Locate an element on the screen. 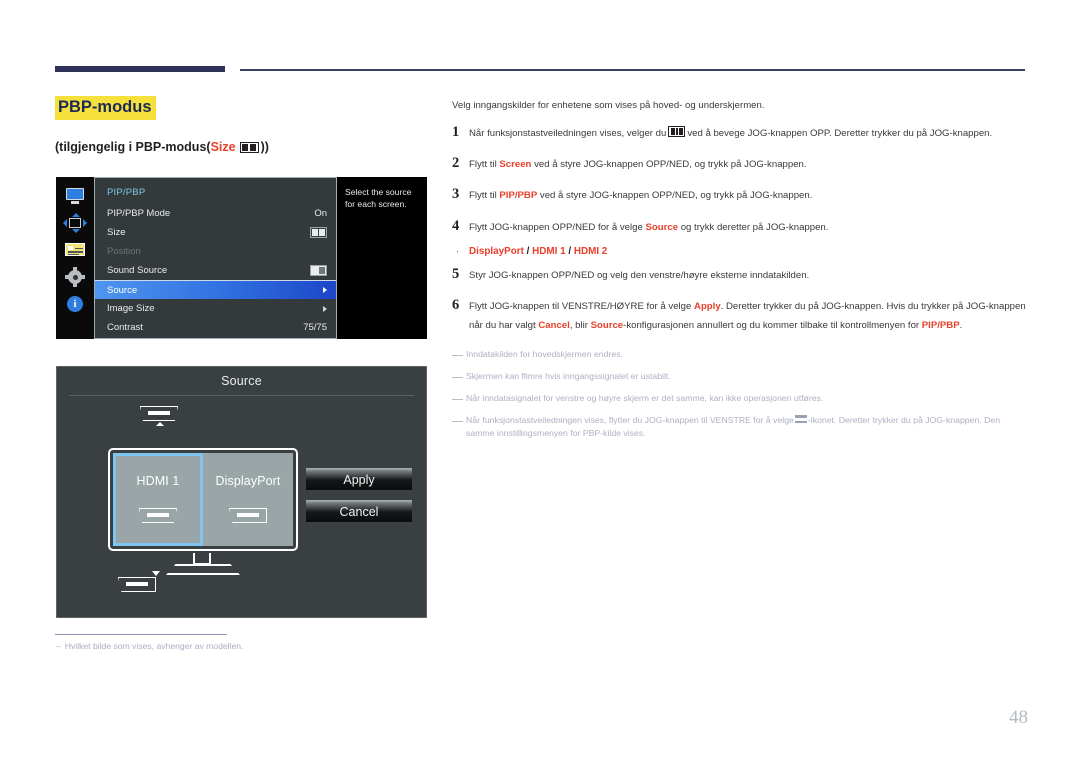 The width and height of the screenshot is (1080, 763). step-number: 3 is located at coordinates (456, 194).